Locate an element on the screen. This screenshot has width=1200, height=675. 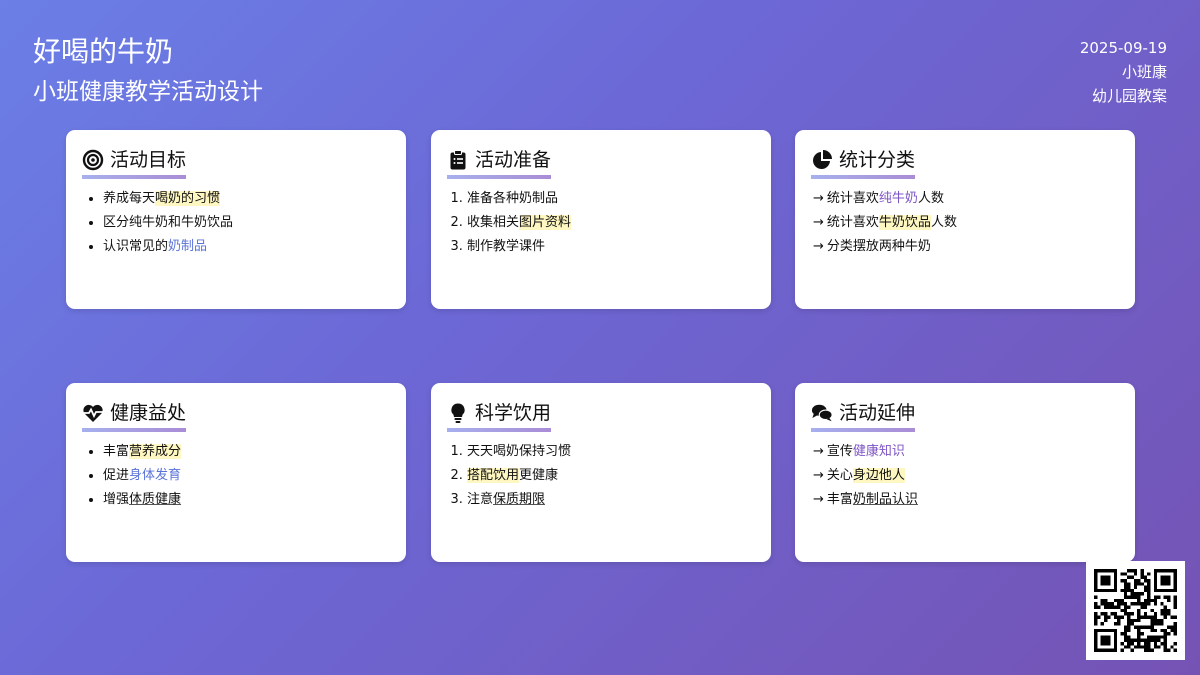
card-activity-prep: 活动准备 准备各种奶制品 收集相关图片资料 制作教学课件 is located at coordinates (601, 219).